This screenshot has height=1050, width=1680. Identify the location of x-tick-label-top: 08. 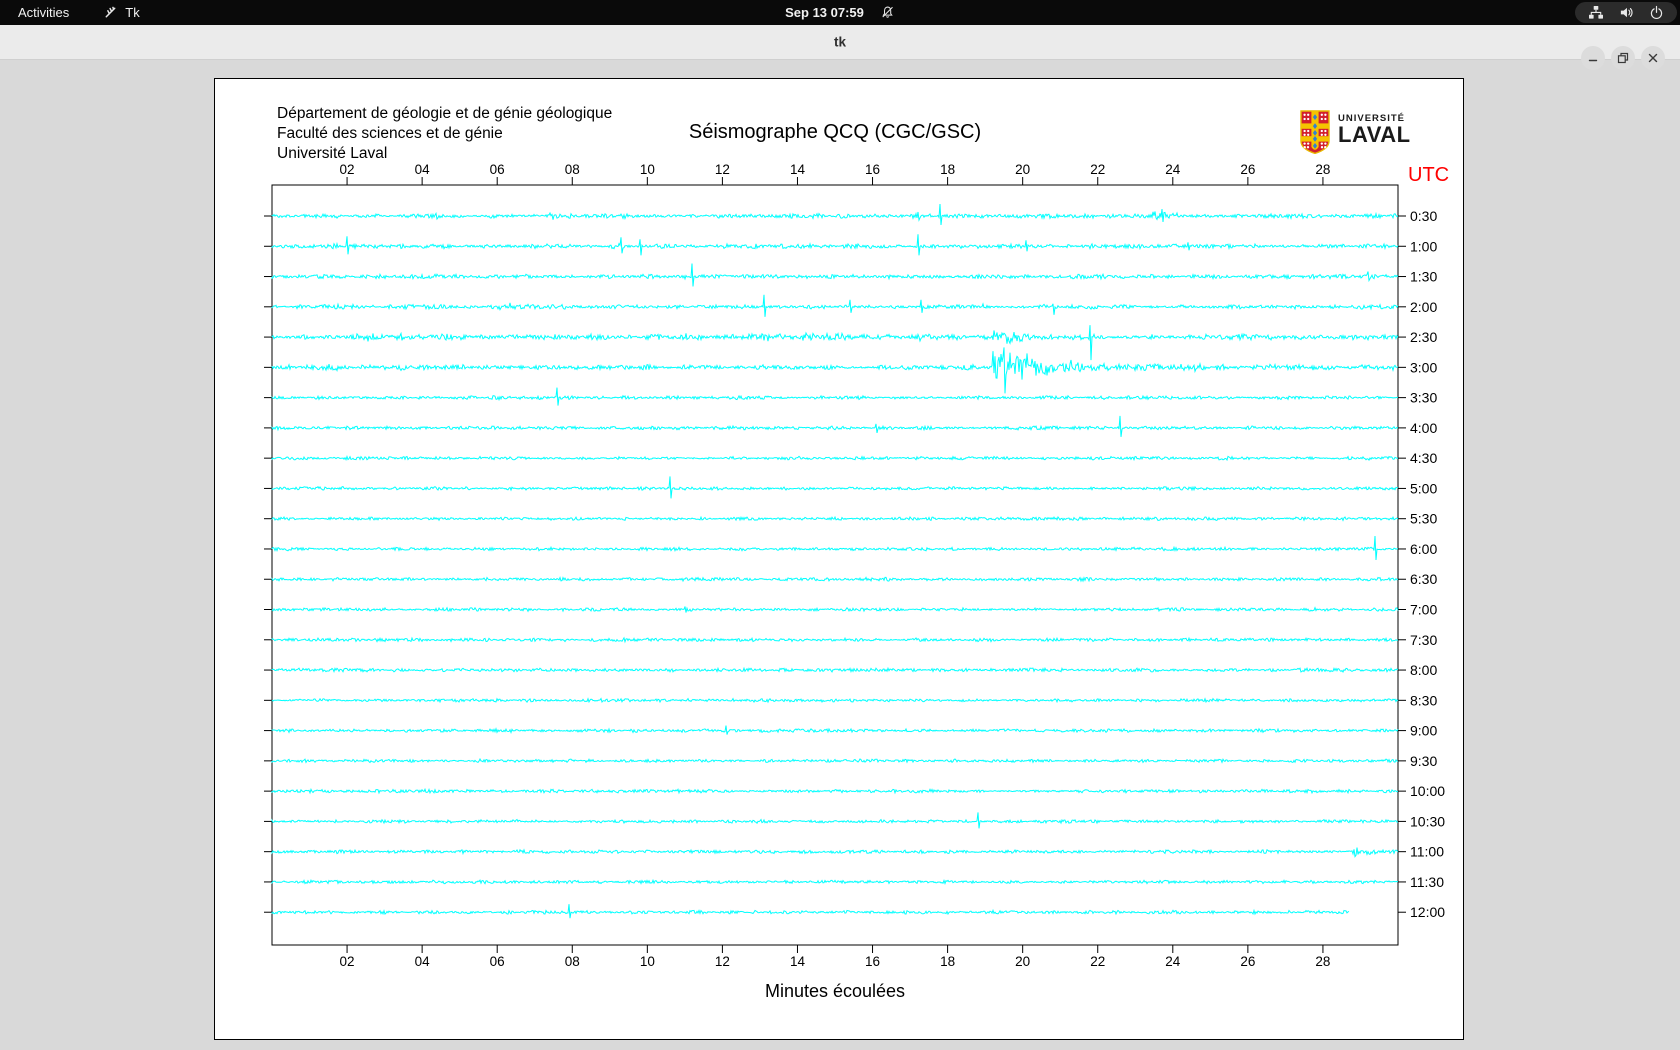
(572, 169).